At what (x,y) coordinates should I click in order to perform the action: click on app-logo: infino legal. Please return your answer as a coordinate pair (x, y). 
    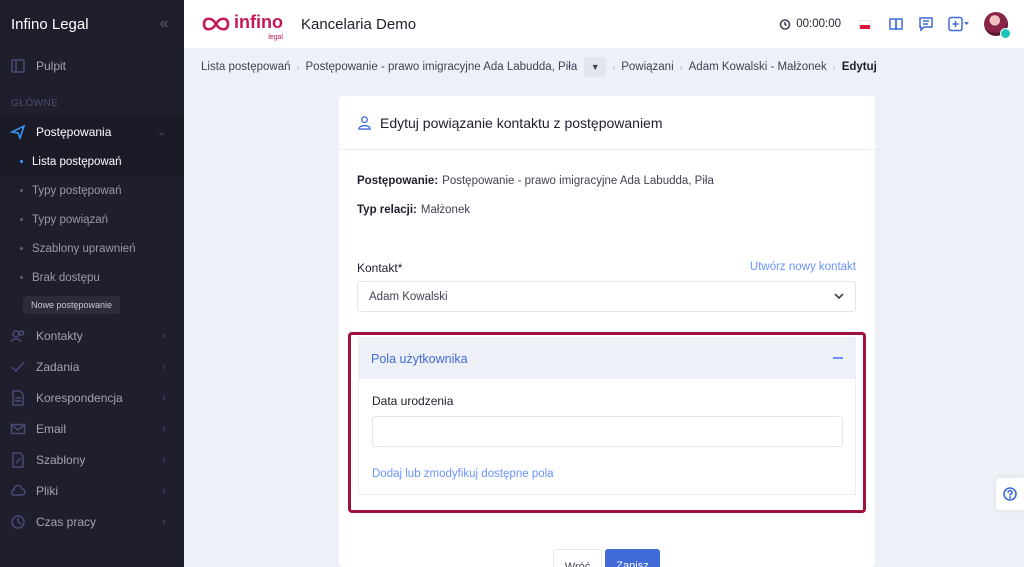
    Looking at the image, I should click on (242, 26).